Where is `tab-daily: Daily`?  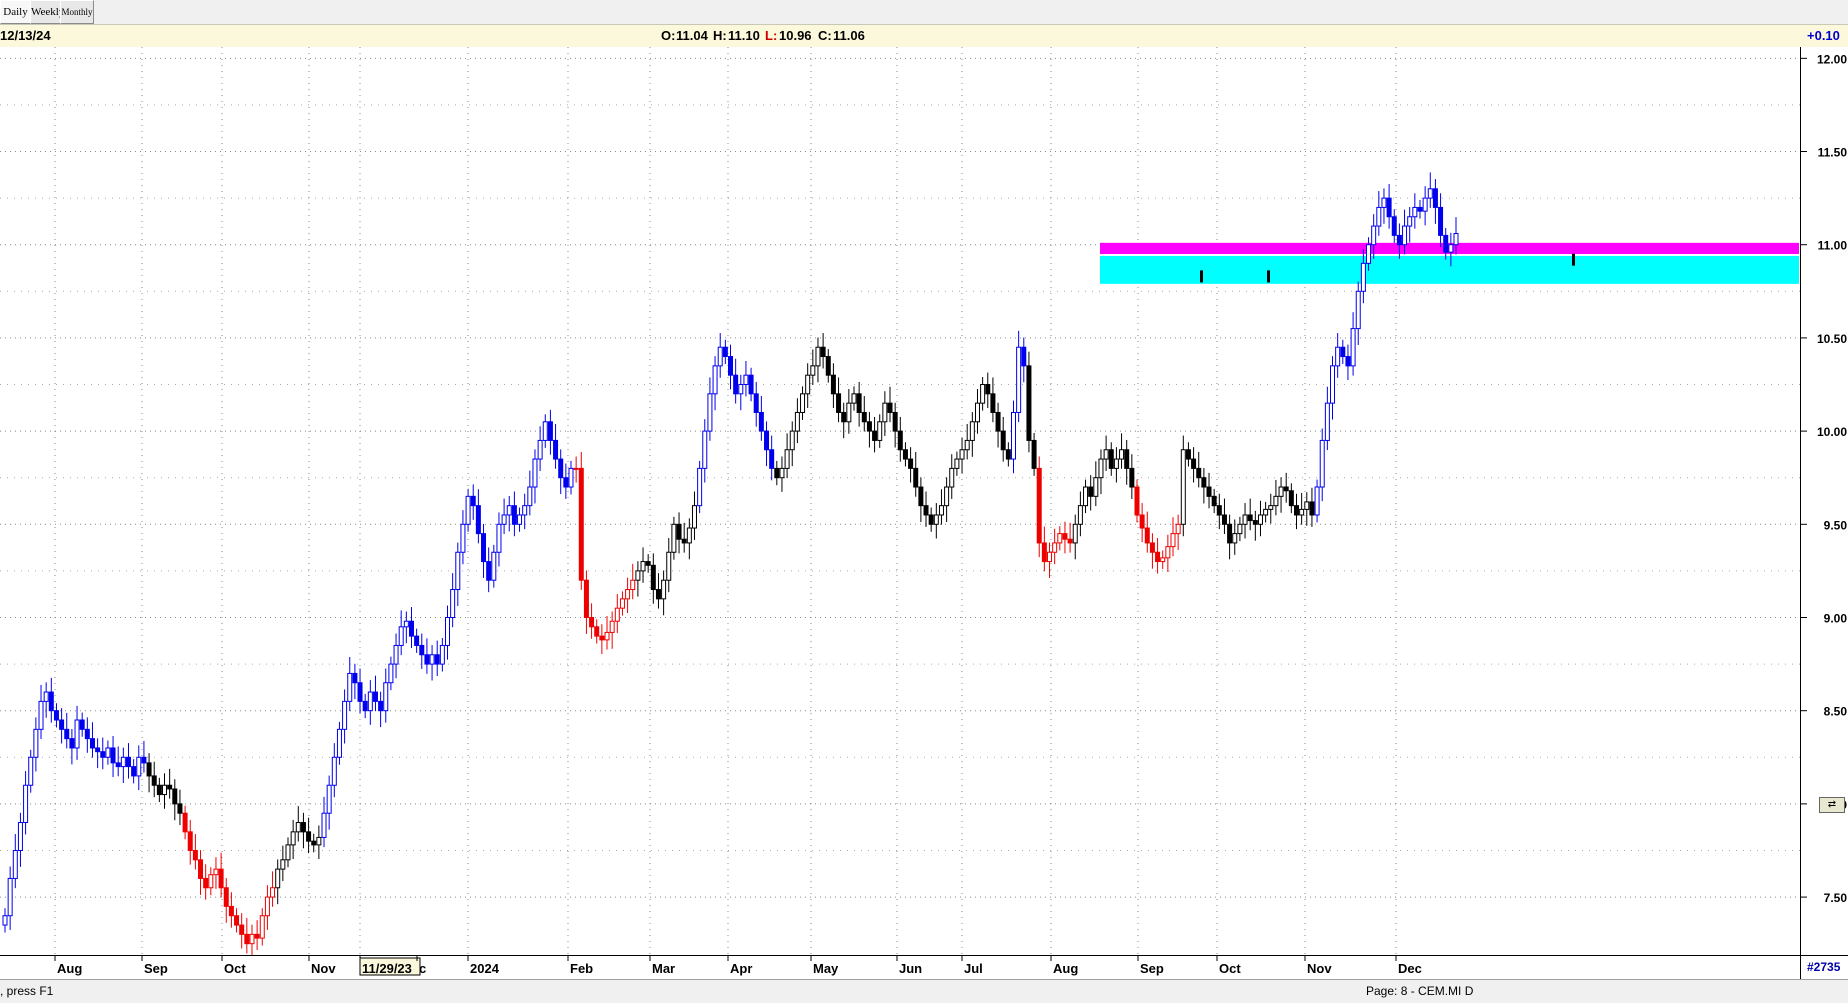 tab-daily: Daily is located at coordinates (15, 12).